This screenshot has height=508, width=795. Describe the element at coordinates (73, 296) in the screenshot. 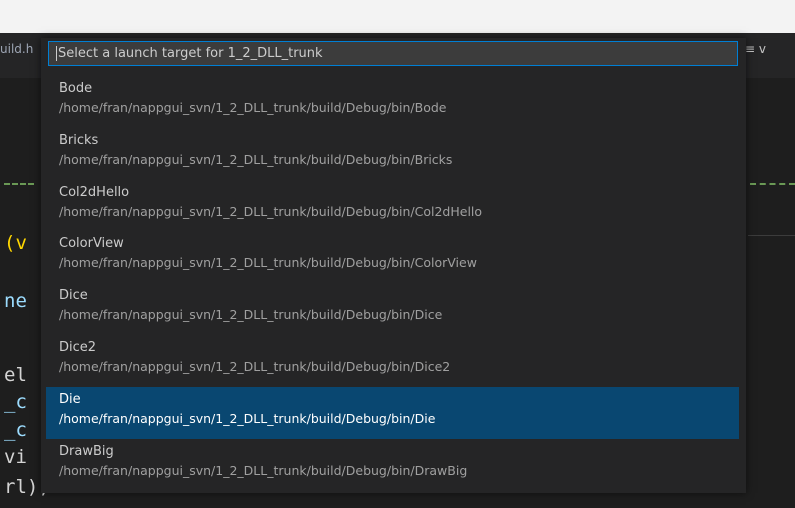

I see `item-label: Dice` at that location.